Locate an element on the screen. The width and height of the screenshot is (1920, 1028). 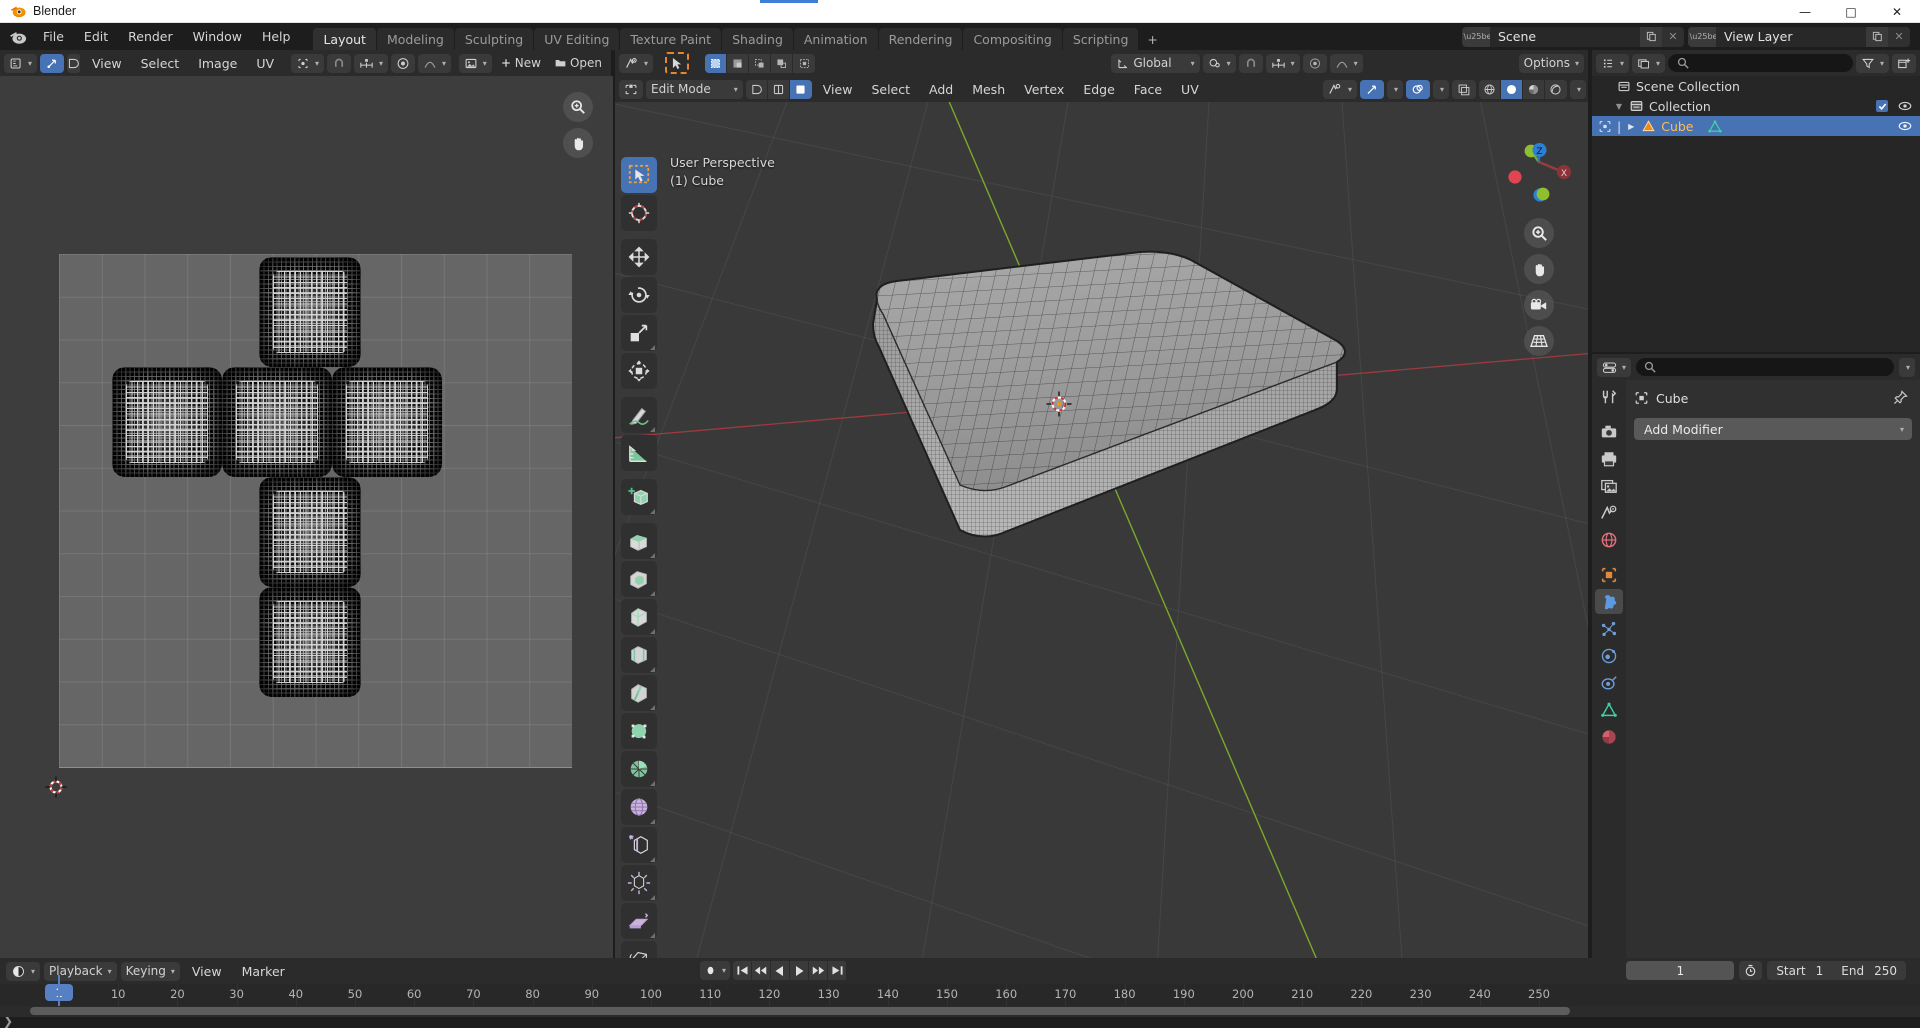
view-layer-datablock: \u25be View Layer ✕ is located at coordinates (1799, 36).